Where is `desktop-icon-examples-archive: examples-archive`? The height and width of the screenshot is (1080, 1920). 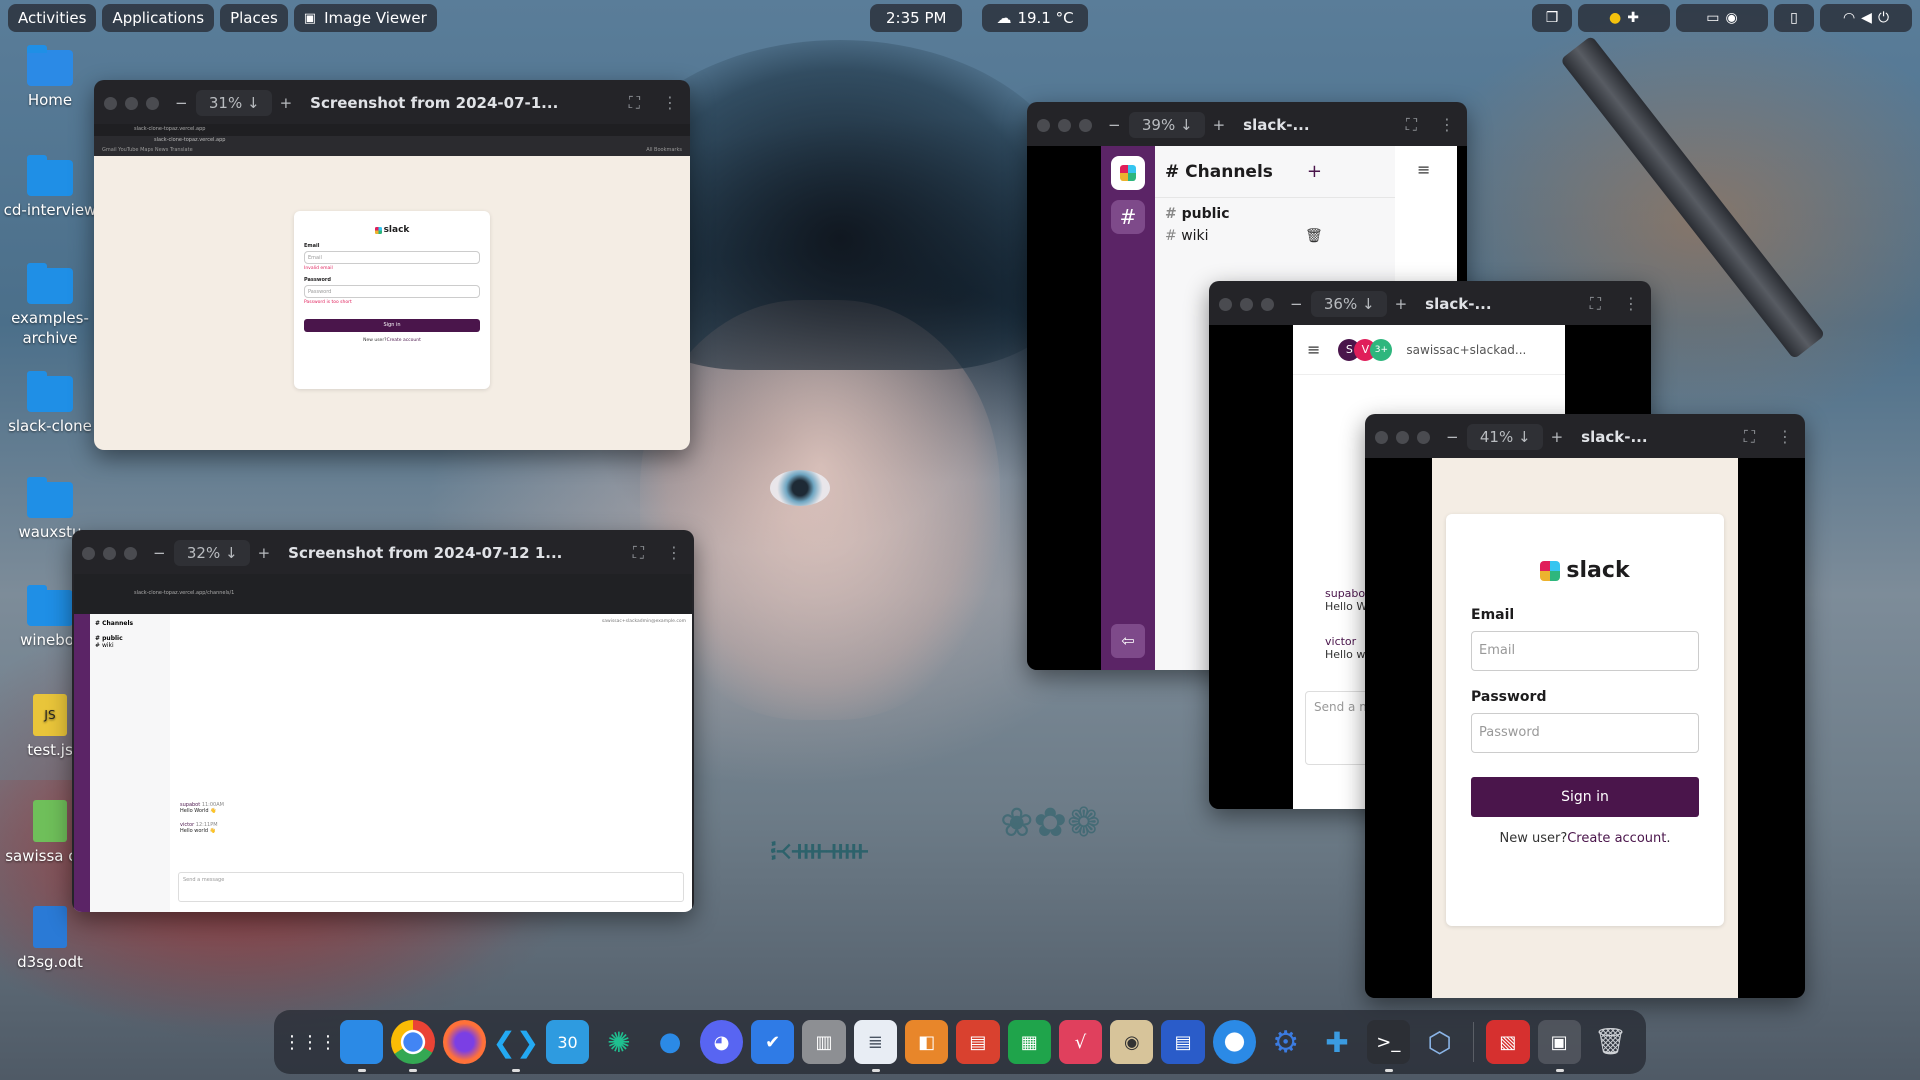
desktop-icon-examples-archive: examples-archive is located at coordinates (50, 305).